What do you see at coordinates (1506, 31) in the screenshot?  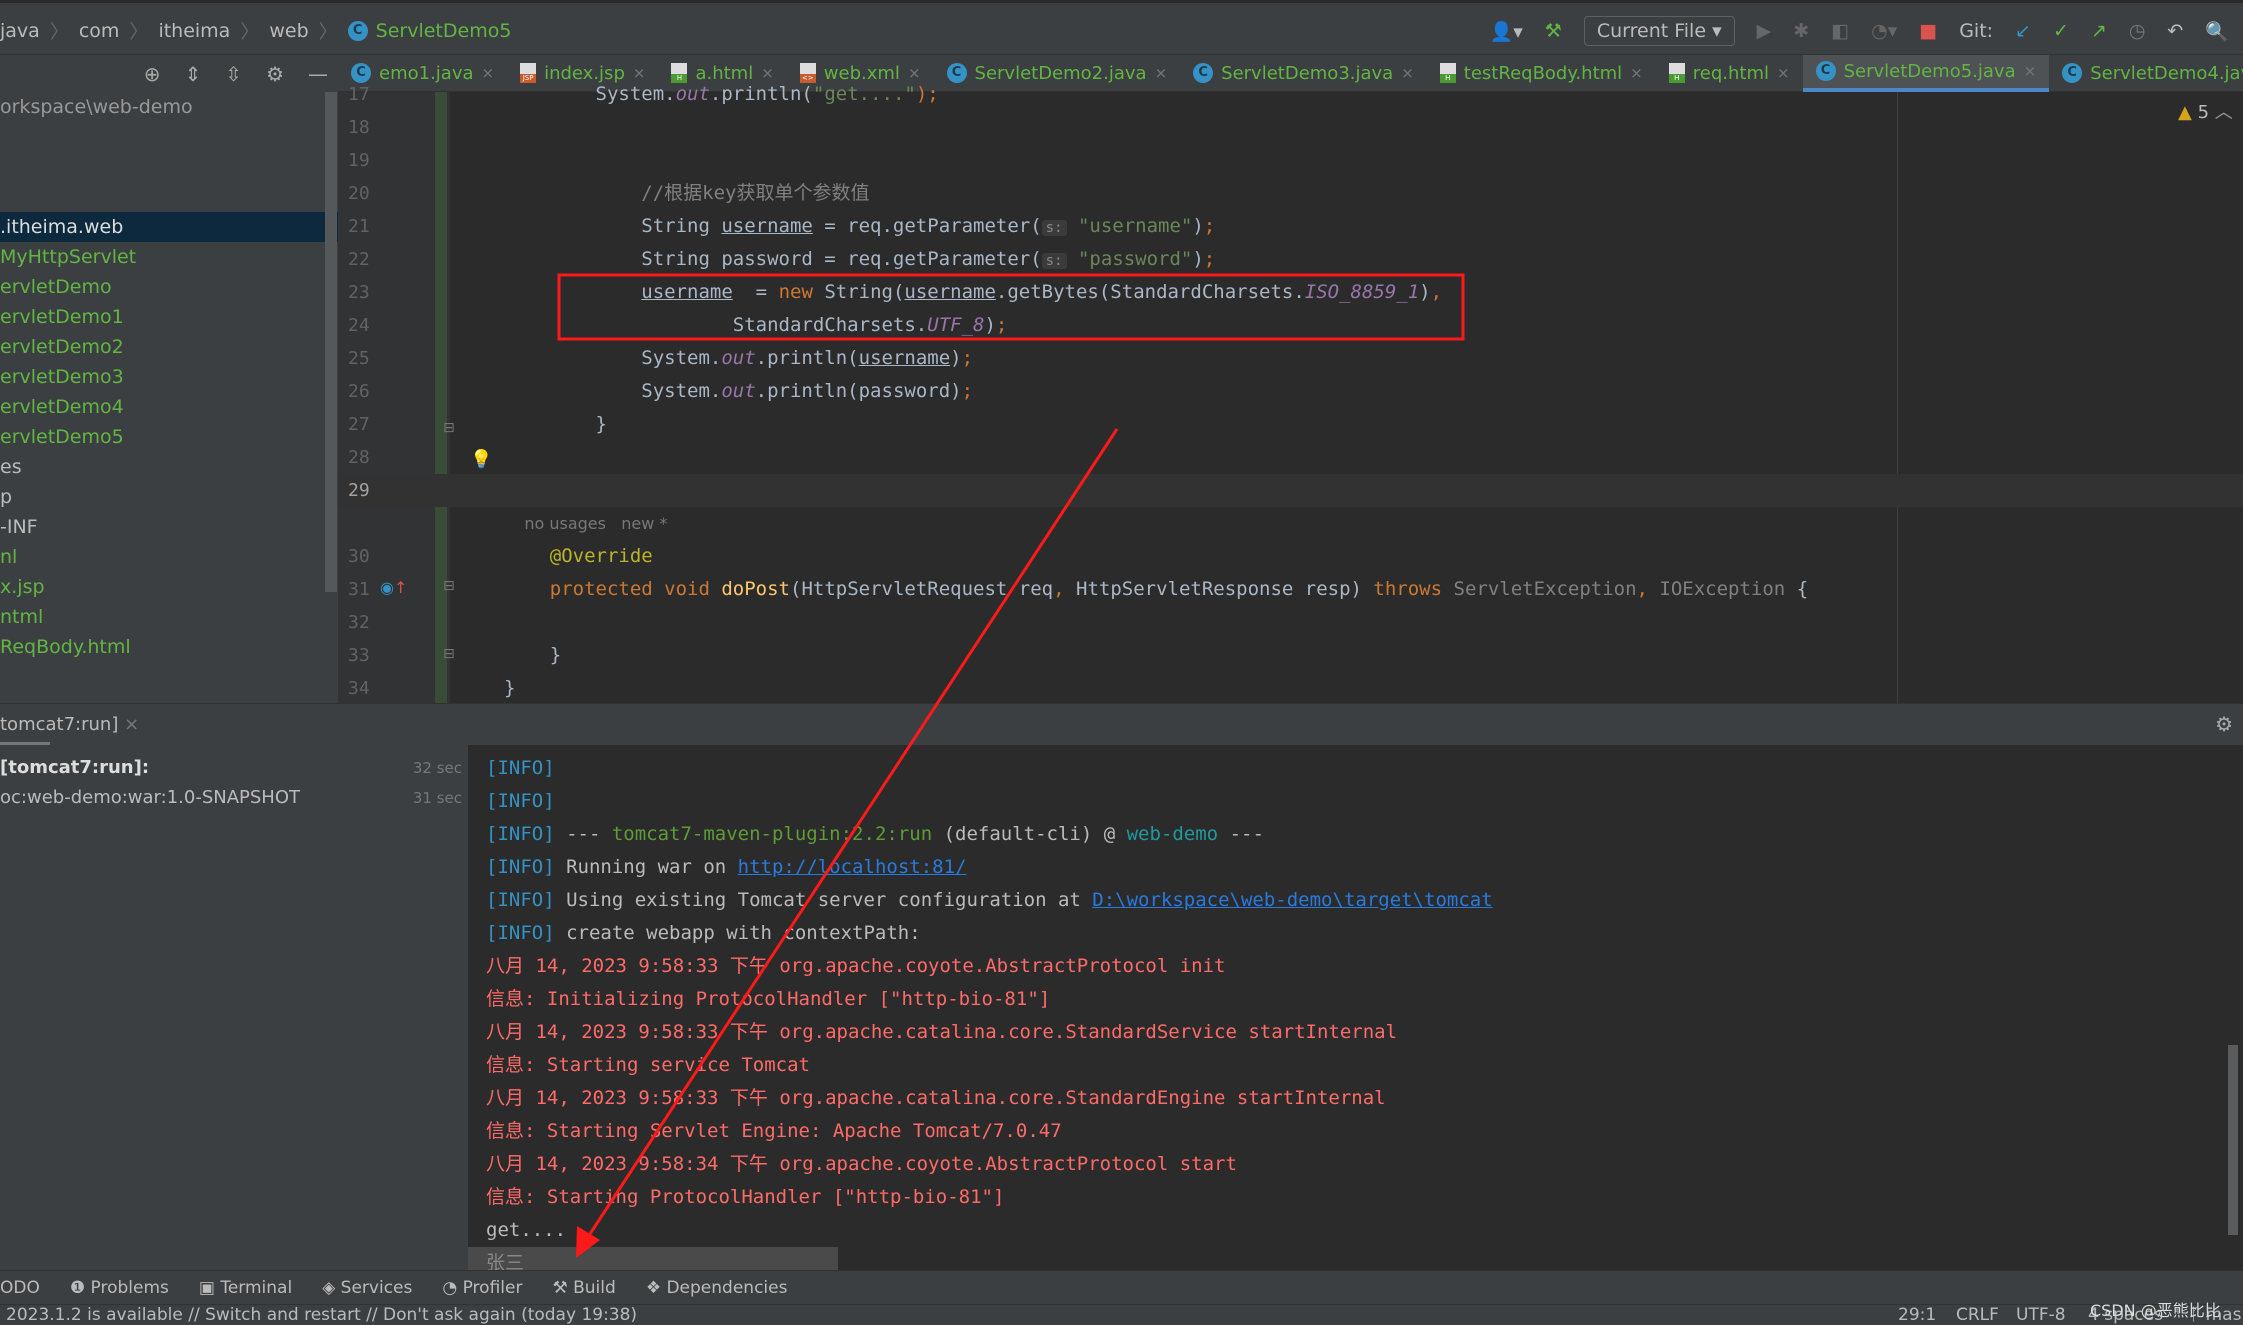 I see `user-icon: 👤▾` at bounding box center [1506, 31].